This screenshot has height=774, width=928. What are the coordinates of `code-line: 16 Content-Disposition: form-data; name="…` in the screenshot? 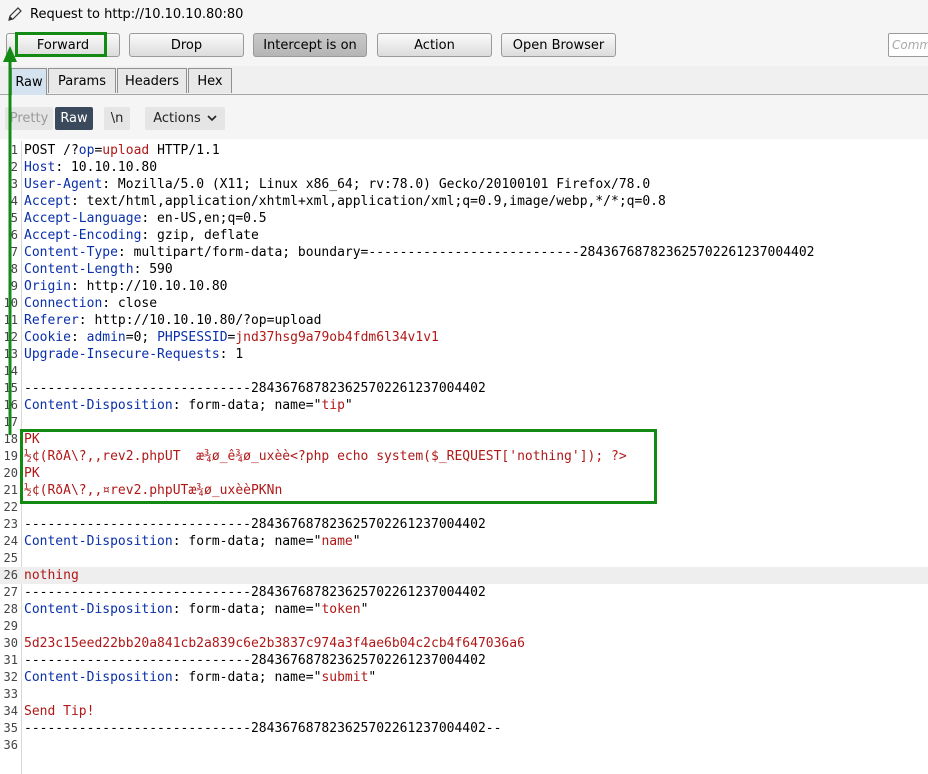 It's located at (464, 405).